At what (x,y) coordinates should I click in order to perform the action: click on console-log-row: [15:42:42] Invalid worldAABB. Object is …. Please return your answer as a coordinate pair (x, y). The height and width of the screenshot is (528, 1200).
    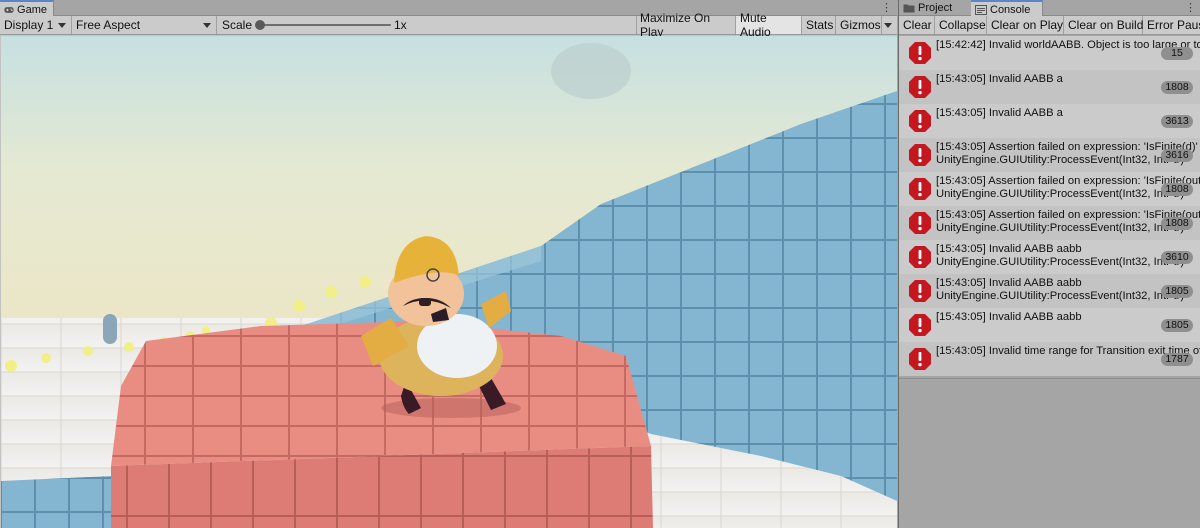
    Looking at the image, I should click on (1049, 53).